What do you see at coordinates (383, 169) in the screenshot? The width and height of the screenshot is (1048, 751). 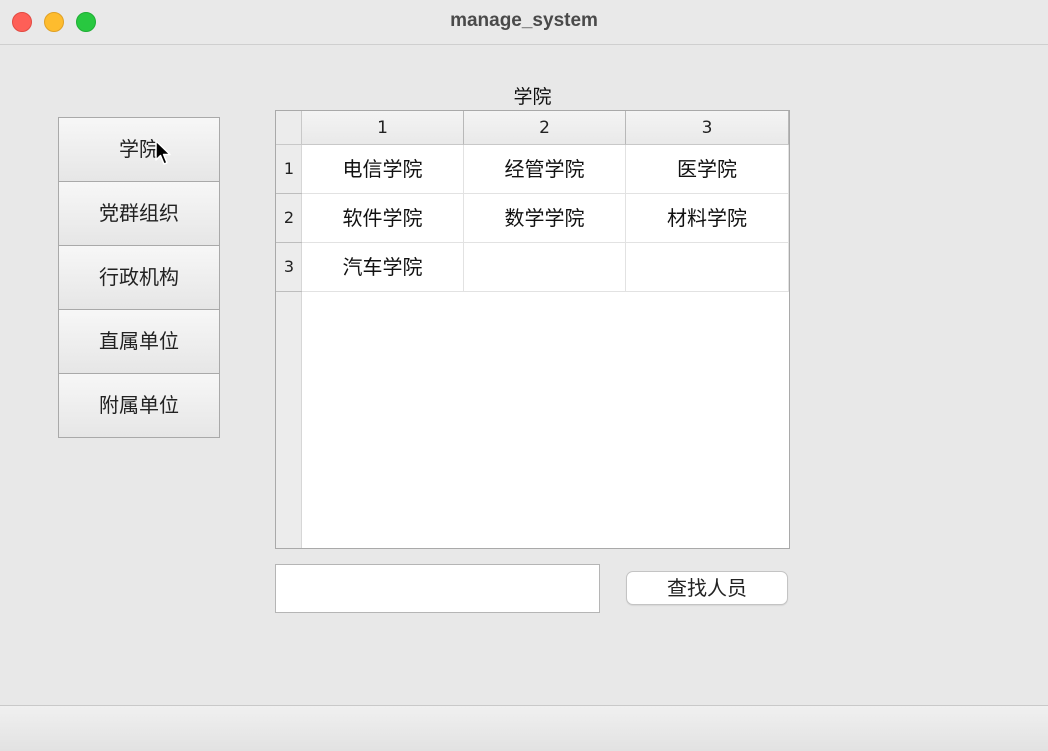 I see `table-cell: 电信学院` at bounding box center [383, 169].